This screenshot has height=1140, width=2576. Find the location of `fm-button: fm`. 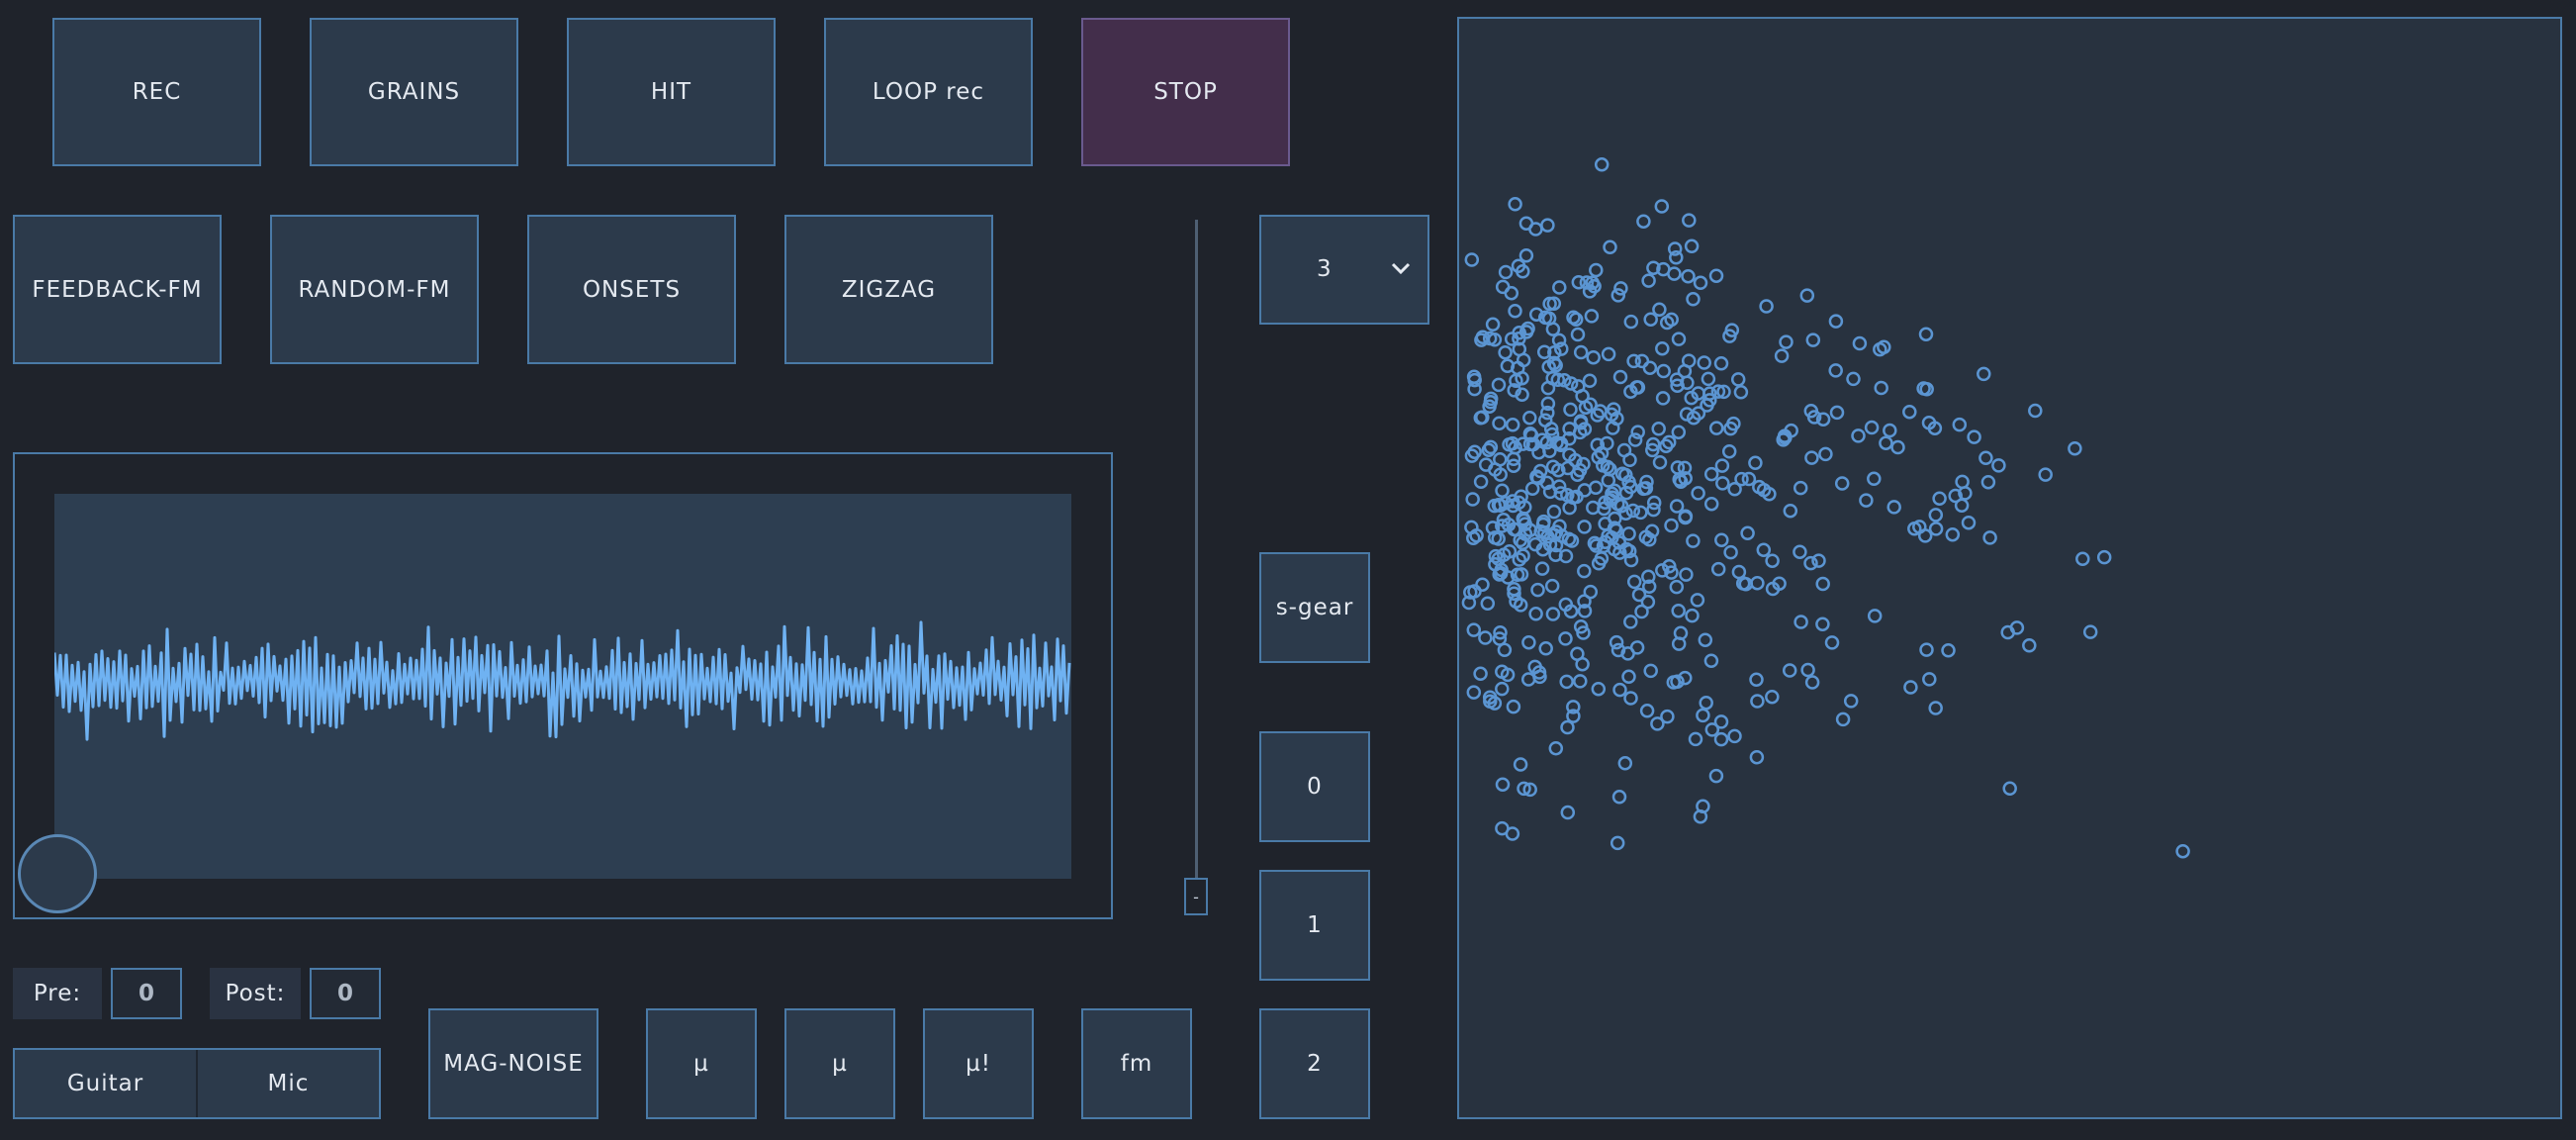

fm-button: fm is located at coordinates (1136, 1064).